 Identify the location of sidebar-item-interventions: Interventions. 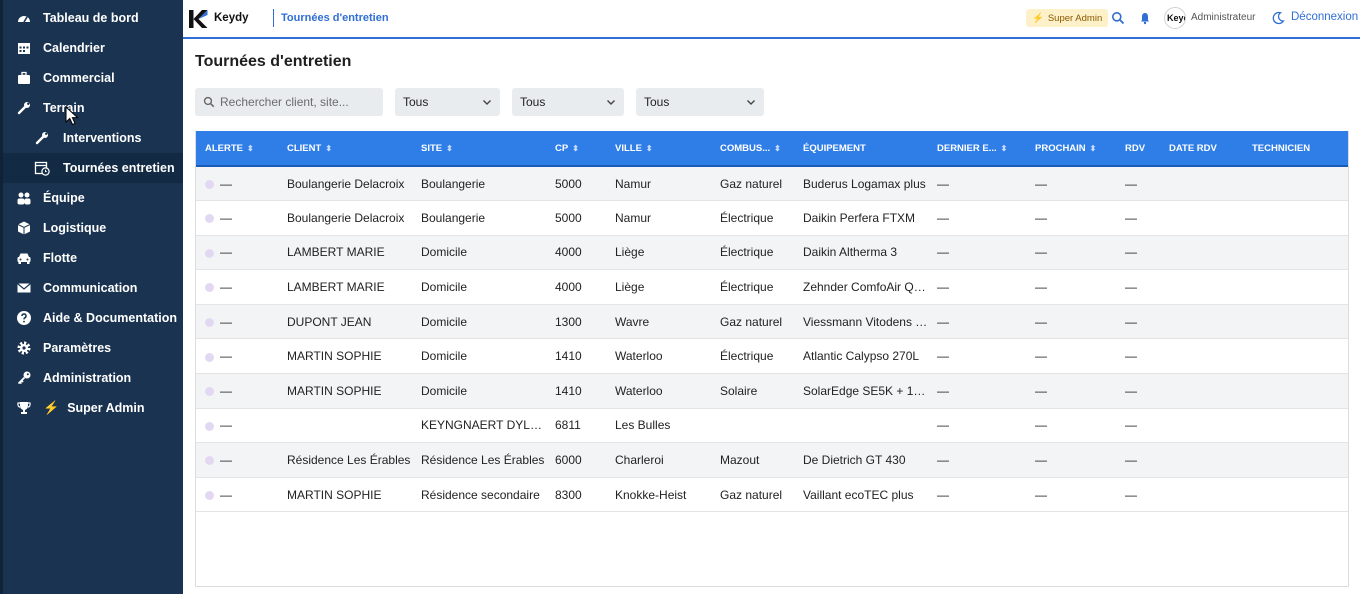
(93, 138).